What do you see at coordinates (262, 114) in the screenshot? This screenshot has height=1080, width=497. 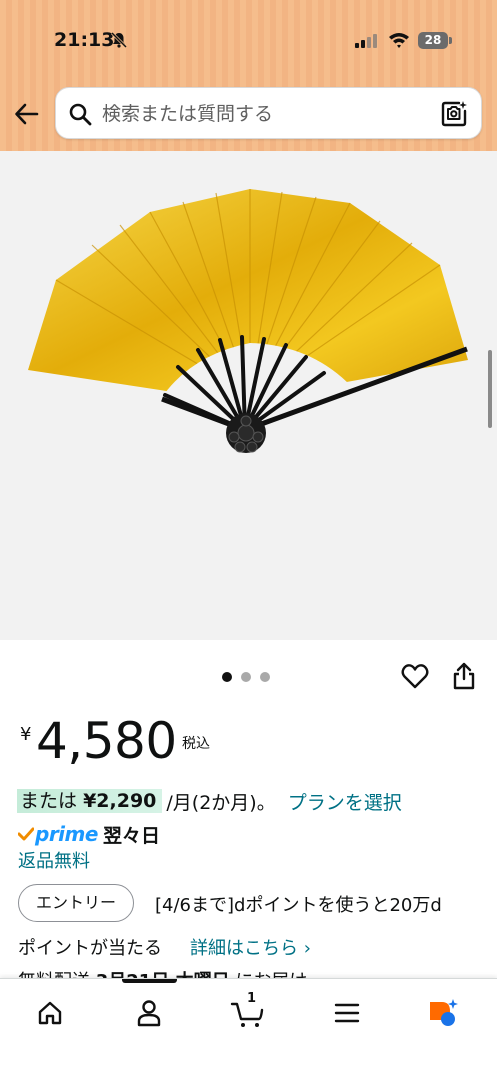 I see `search-input` at bounding box center [262, 114].